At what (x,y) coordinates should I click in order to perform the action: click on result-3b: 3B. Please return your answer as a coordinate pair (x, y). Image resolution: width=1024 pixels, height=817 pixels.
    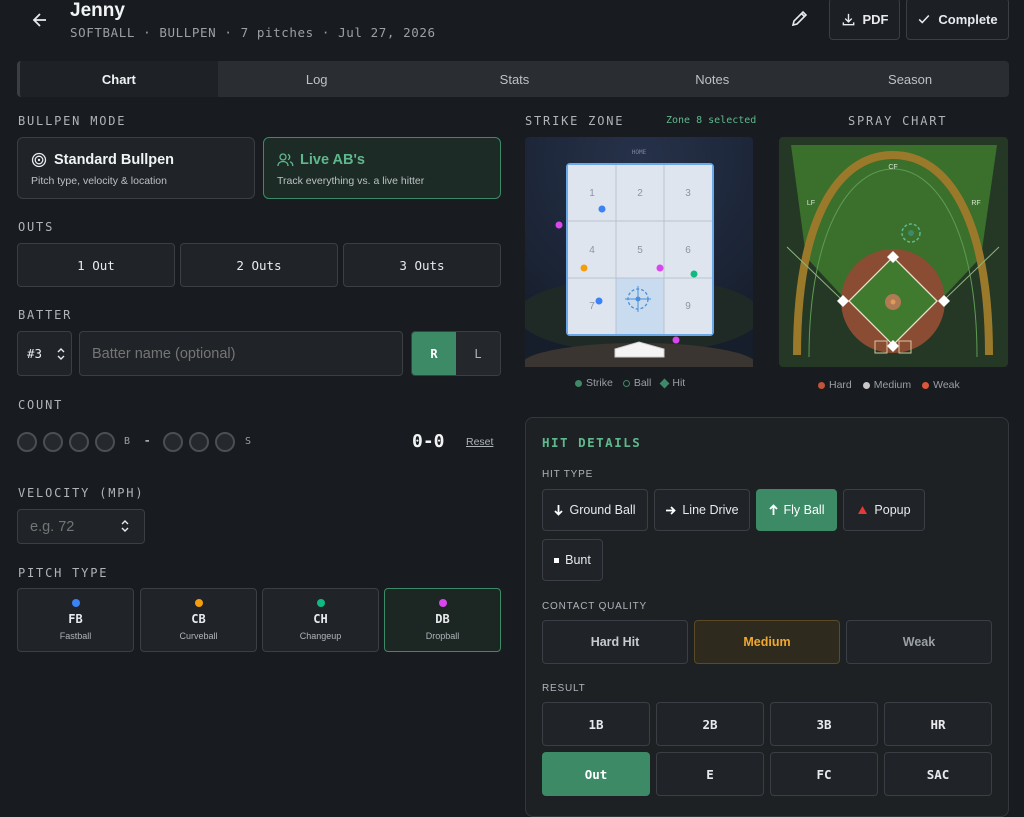
    Looking at the image, I should click on (824, 724).